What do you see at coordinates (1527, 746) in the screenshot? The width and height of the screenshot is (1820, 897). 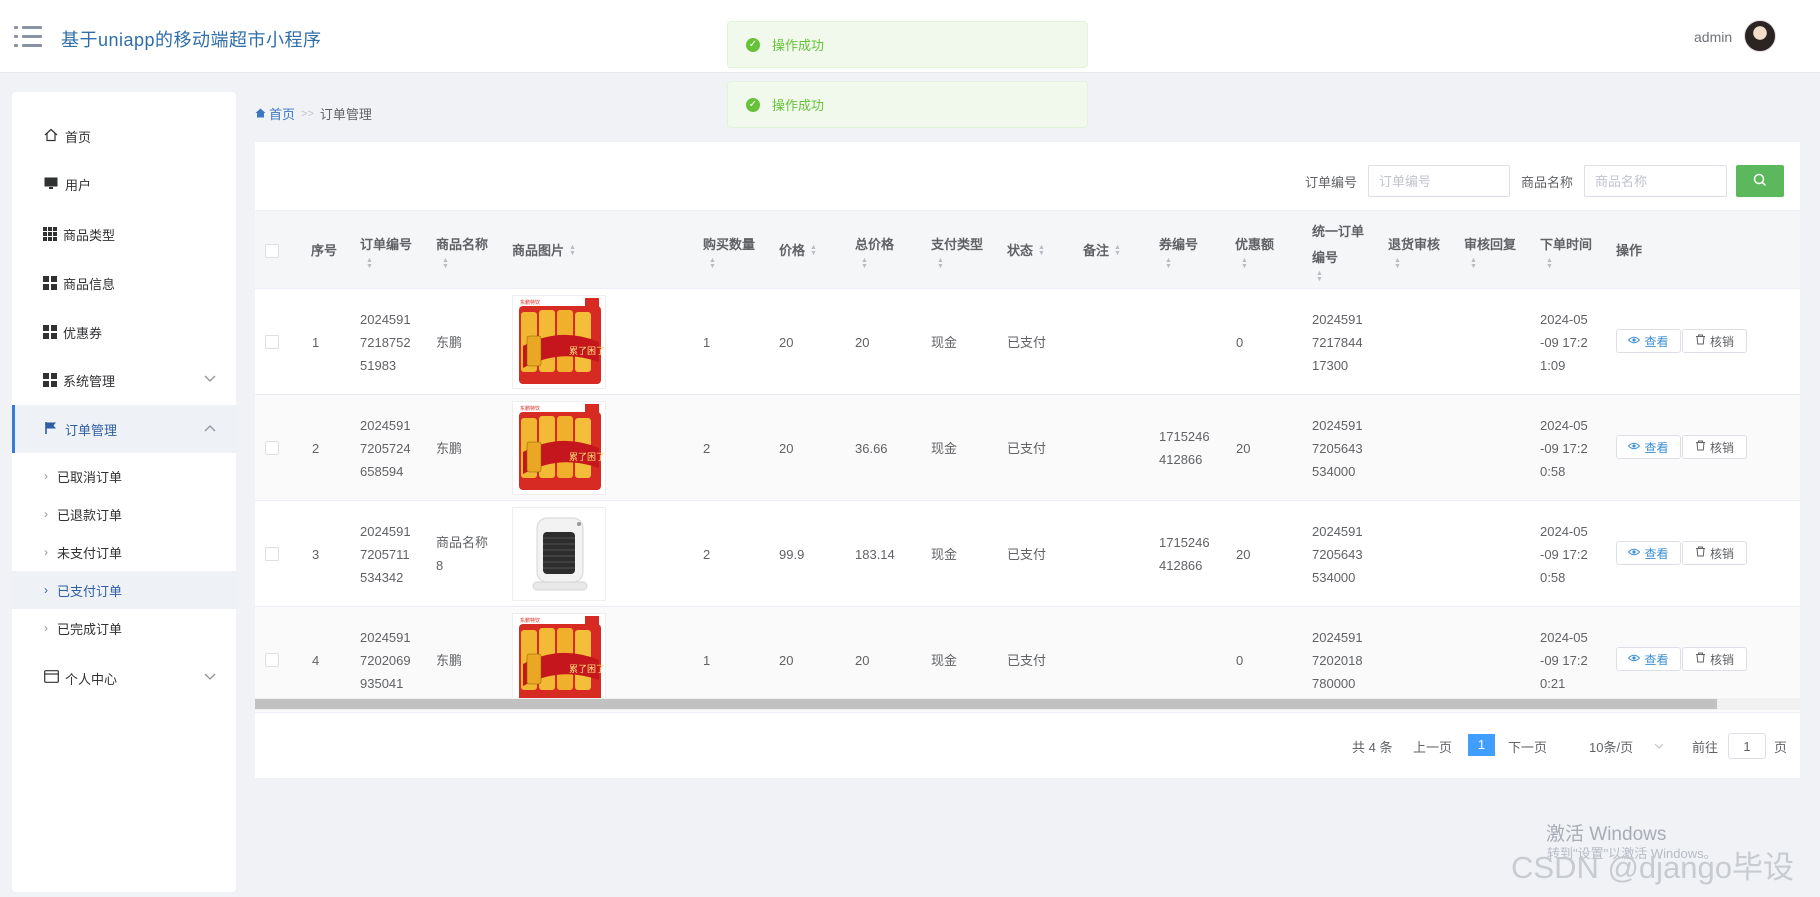 I see `pagination-next-button: 下一页` at bounding box center [1527, 746].